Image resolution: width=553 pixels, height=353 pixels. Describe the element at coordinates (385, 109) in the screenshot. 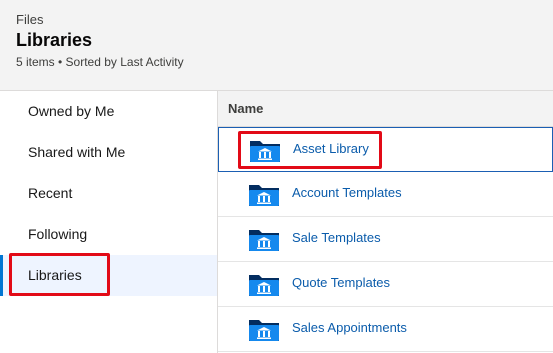

I see `column-header-name: Name` at that location.